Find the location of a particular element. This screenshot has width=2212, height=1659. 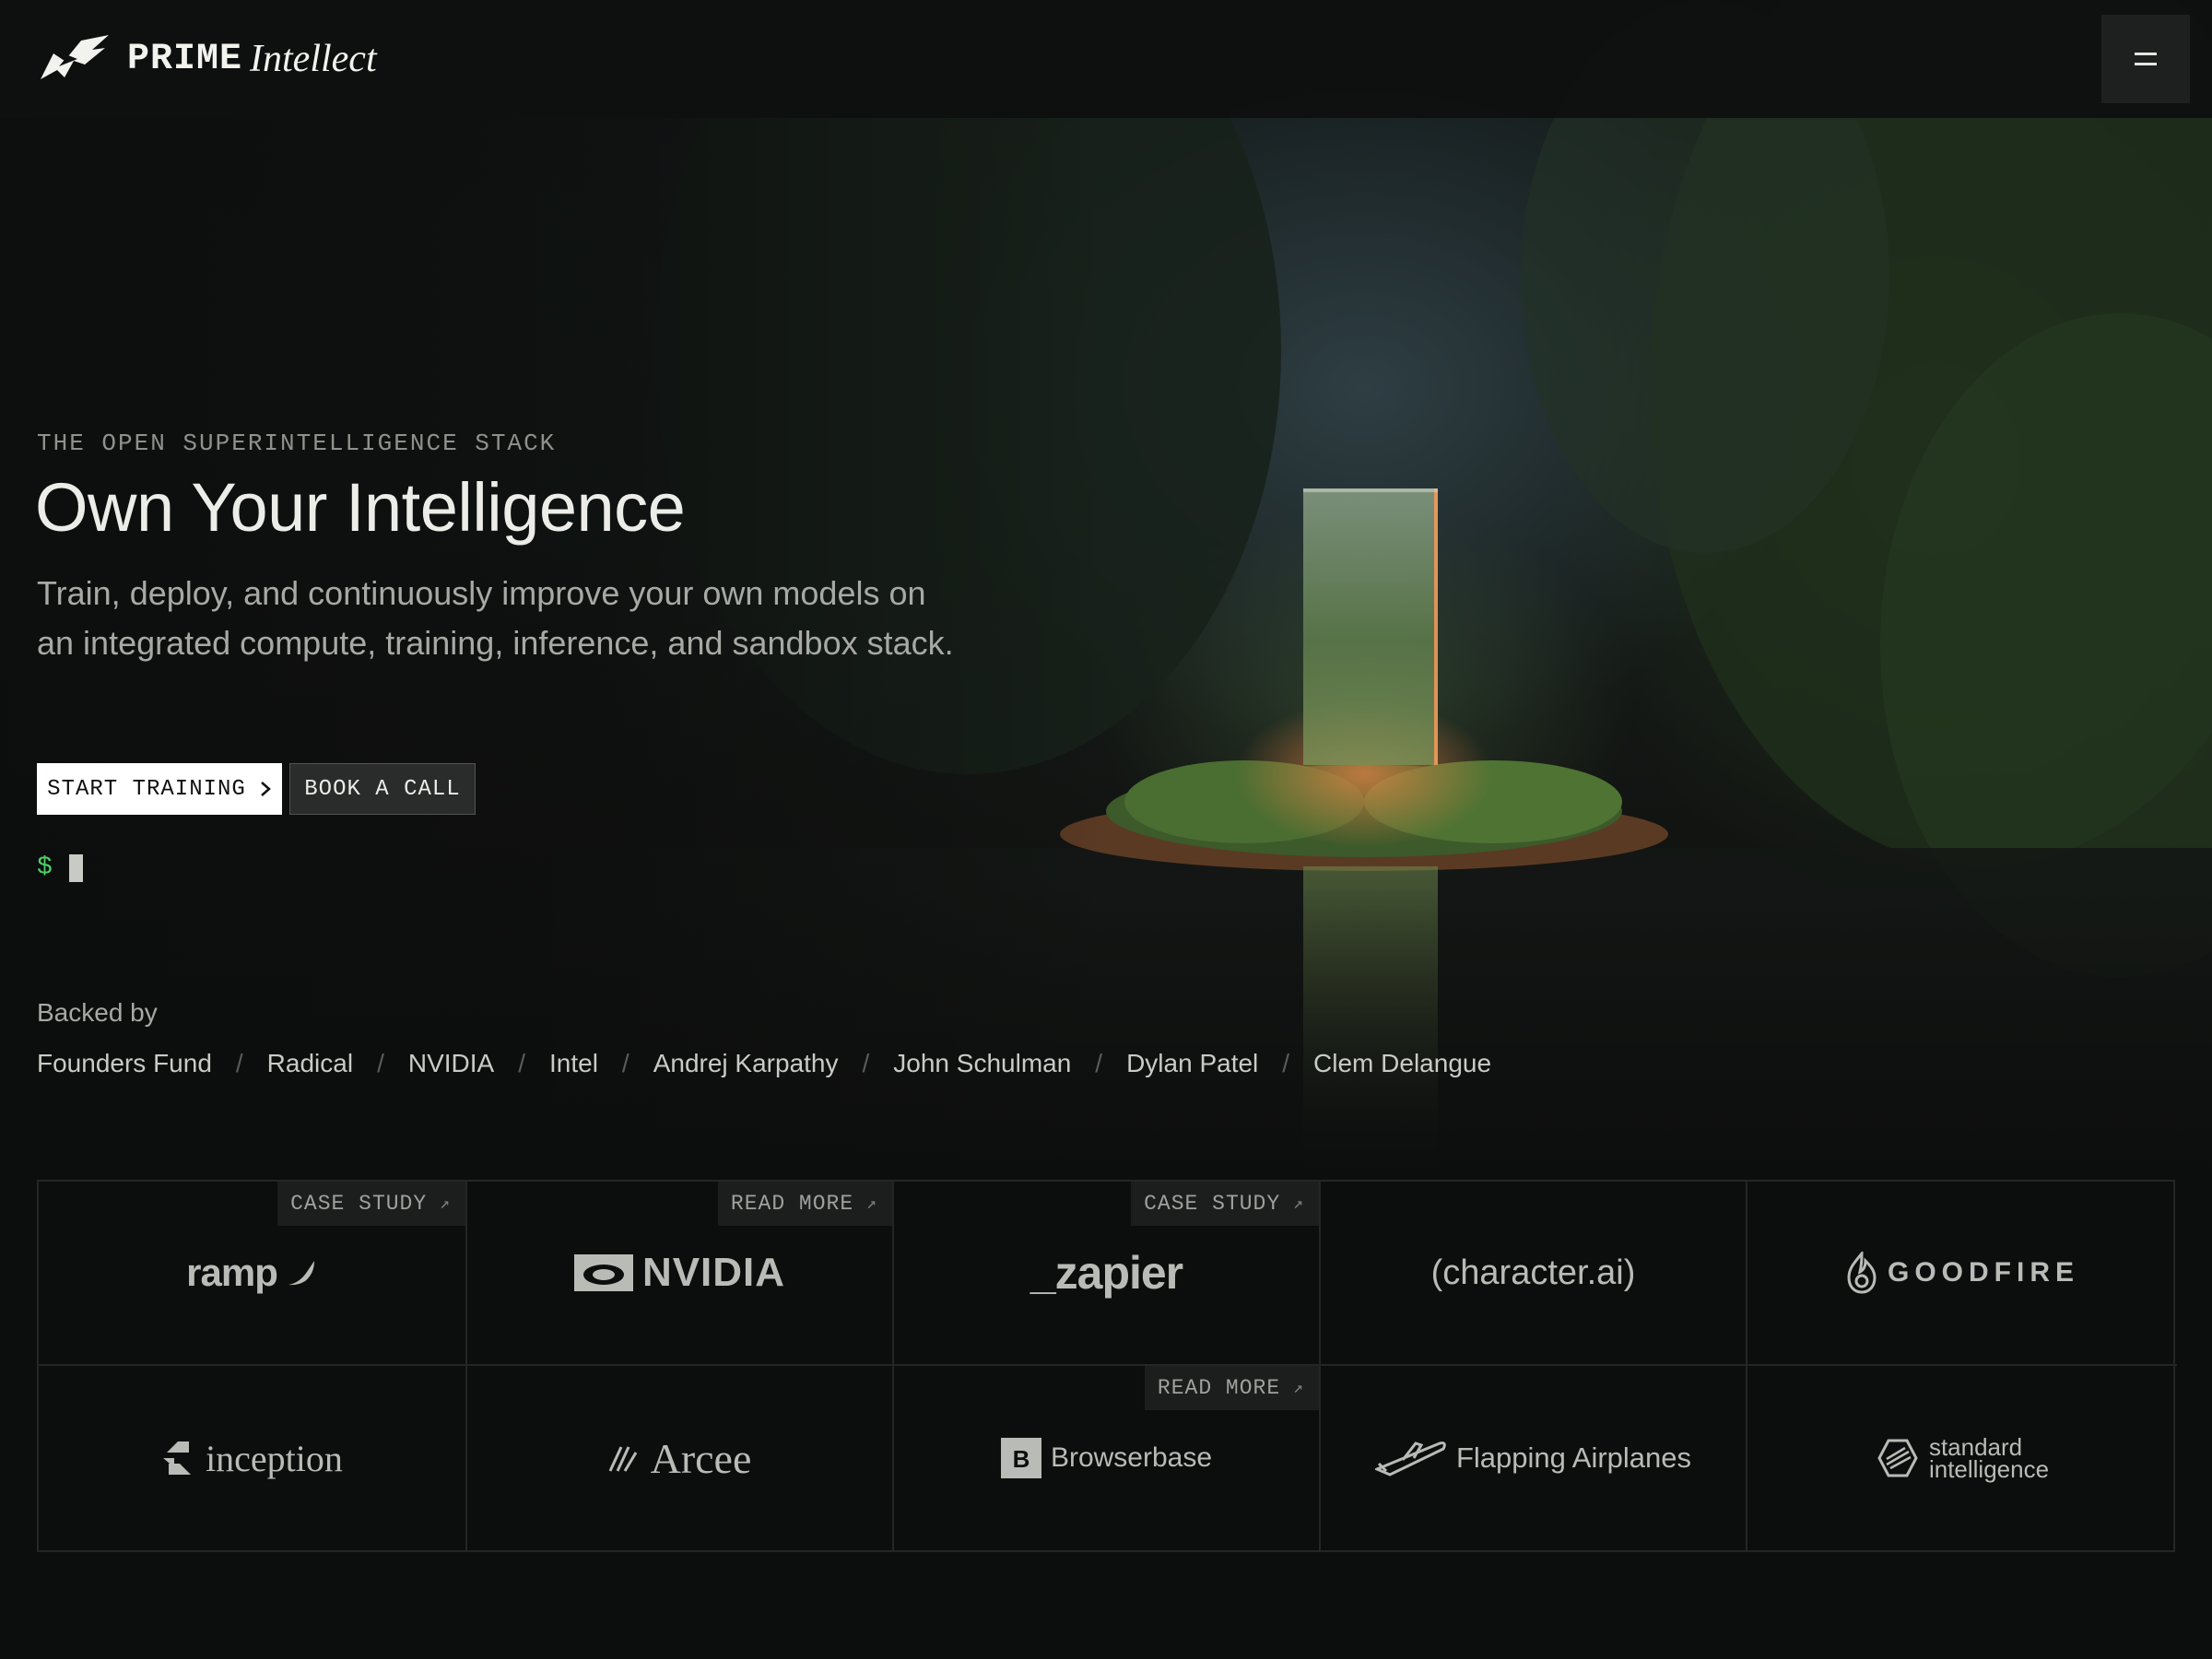

customer-card-arcee: Arcee is located at coordinates (680, 1458).